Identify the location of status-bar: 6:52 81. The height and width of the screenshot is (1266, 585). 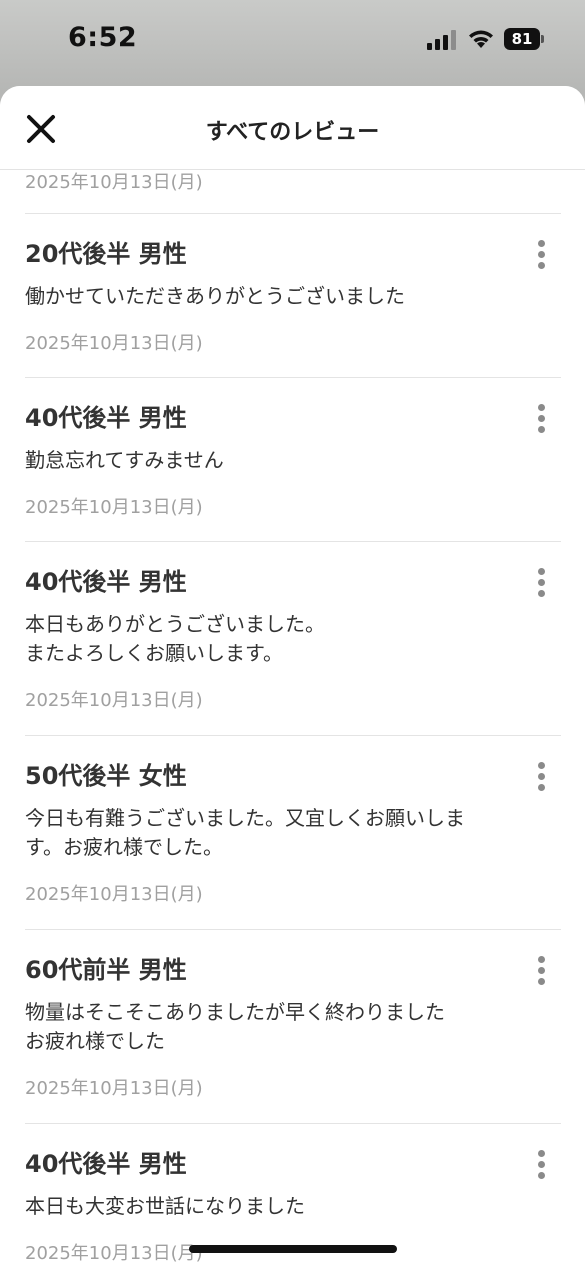
(292, 40).